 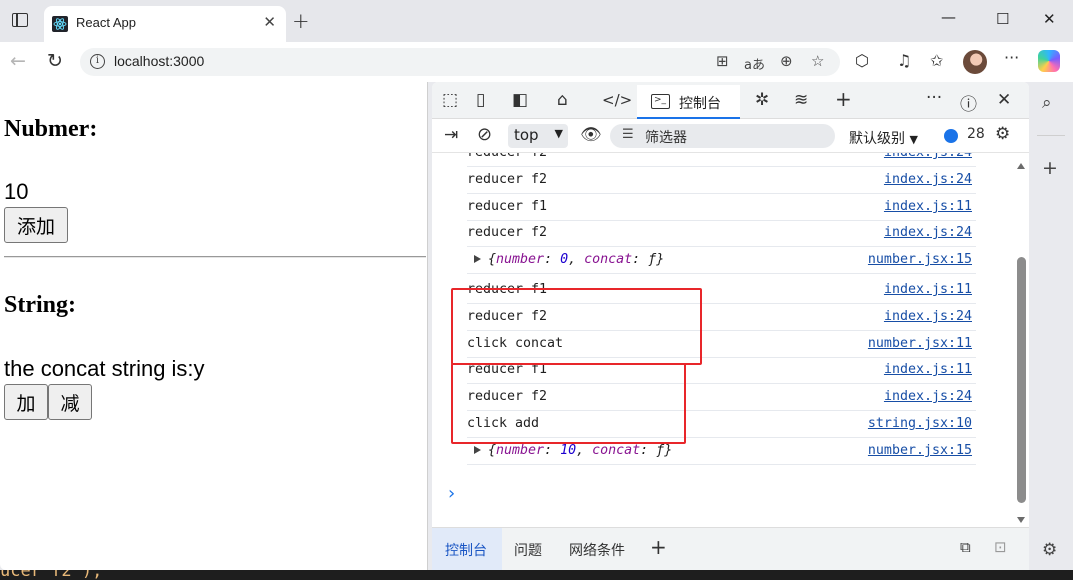 I want to click on welcome-home-icon: ⌂, so click(x=562, y=100).